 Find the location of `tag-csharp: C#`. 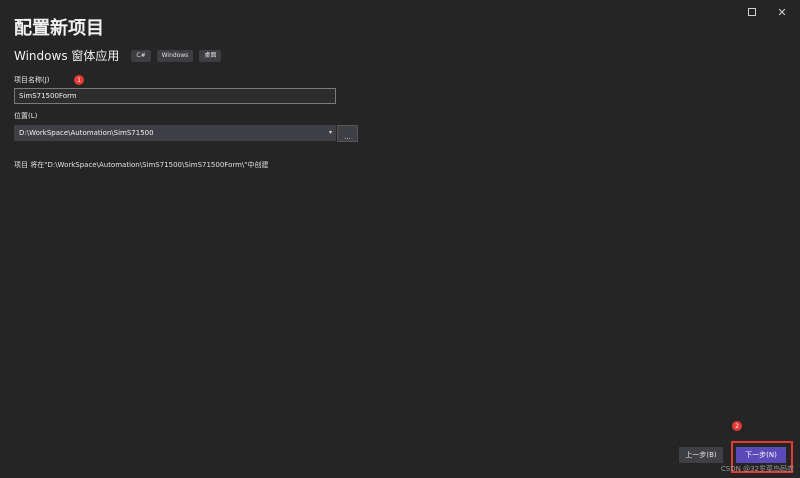

tag-csharp: C# is located at coordinates (141, 55).